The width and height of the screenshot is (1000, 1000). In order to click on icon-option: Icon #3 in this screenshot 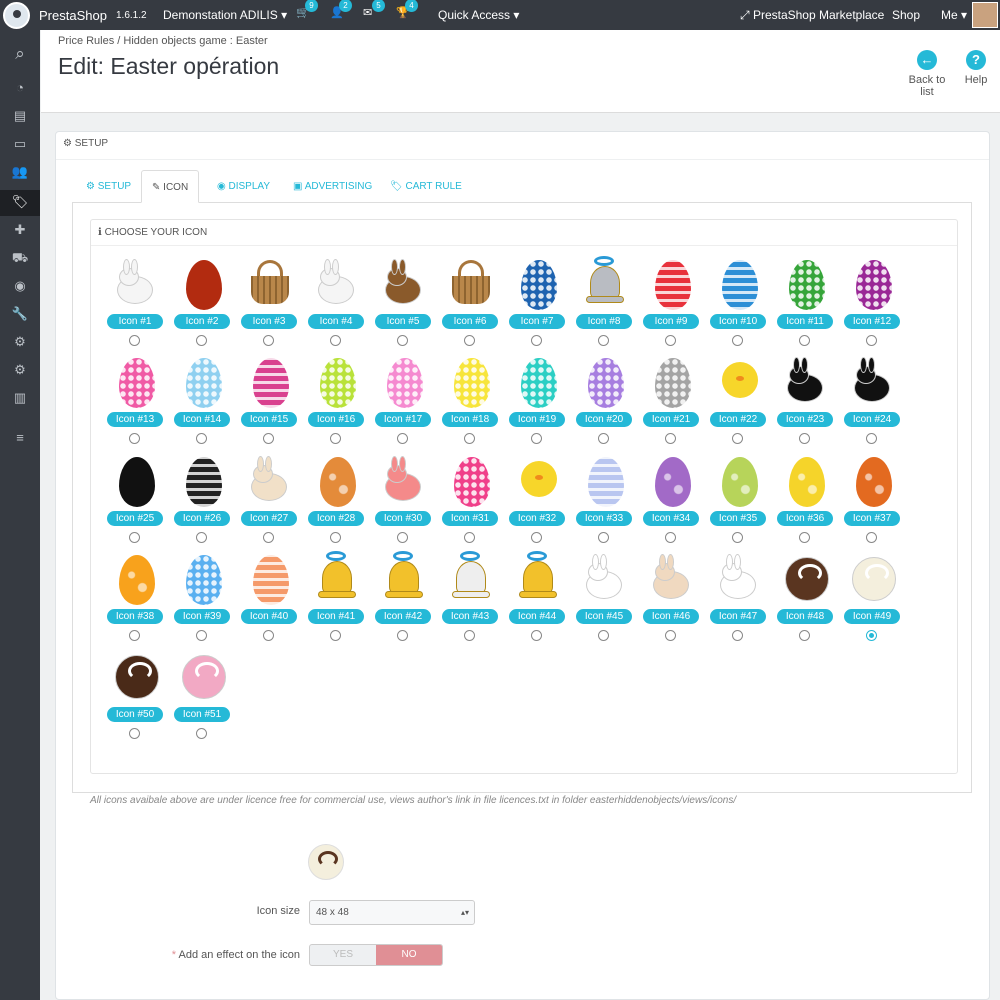, I will do `click(269, 304)`.